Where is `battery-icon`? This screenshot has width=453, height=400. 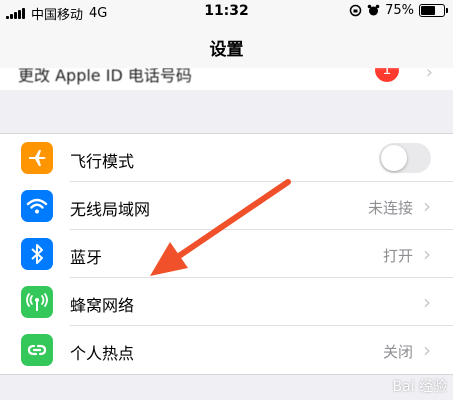
battery-icon is located at coordinates (433, 10).